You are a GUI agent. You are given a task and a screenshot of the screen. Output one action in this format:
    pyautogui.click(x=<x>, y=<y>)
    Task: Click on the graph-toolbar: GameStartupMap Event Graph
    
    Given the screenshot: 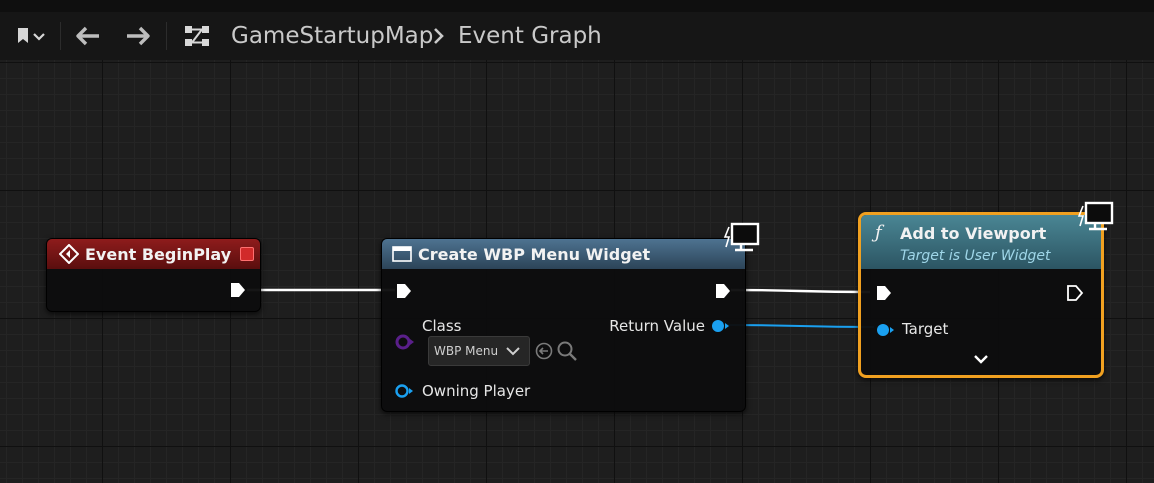 What is the action you would take?
    pyautogui.click(x=577, y=36)
    